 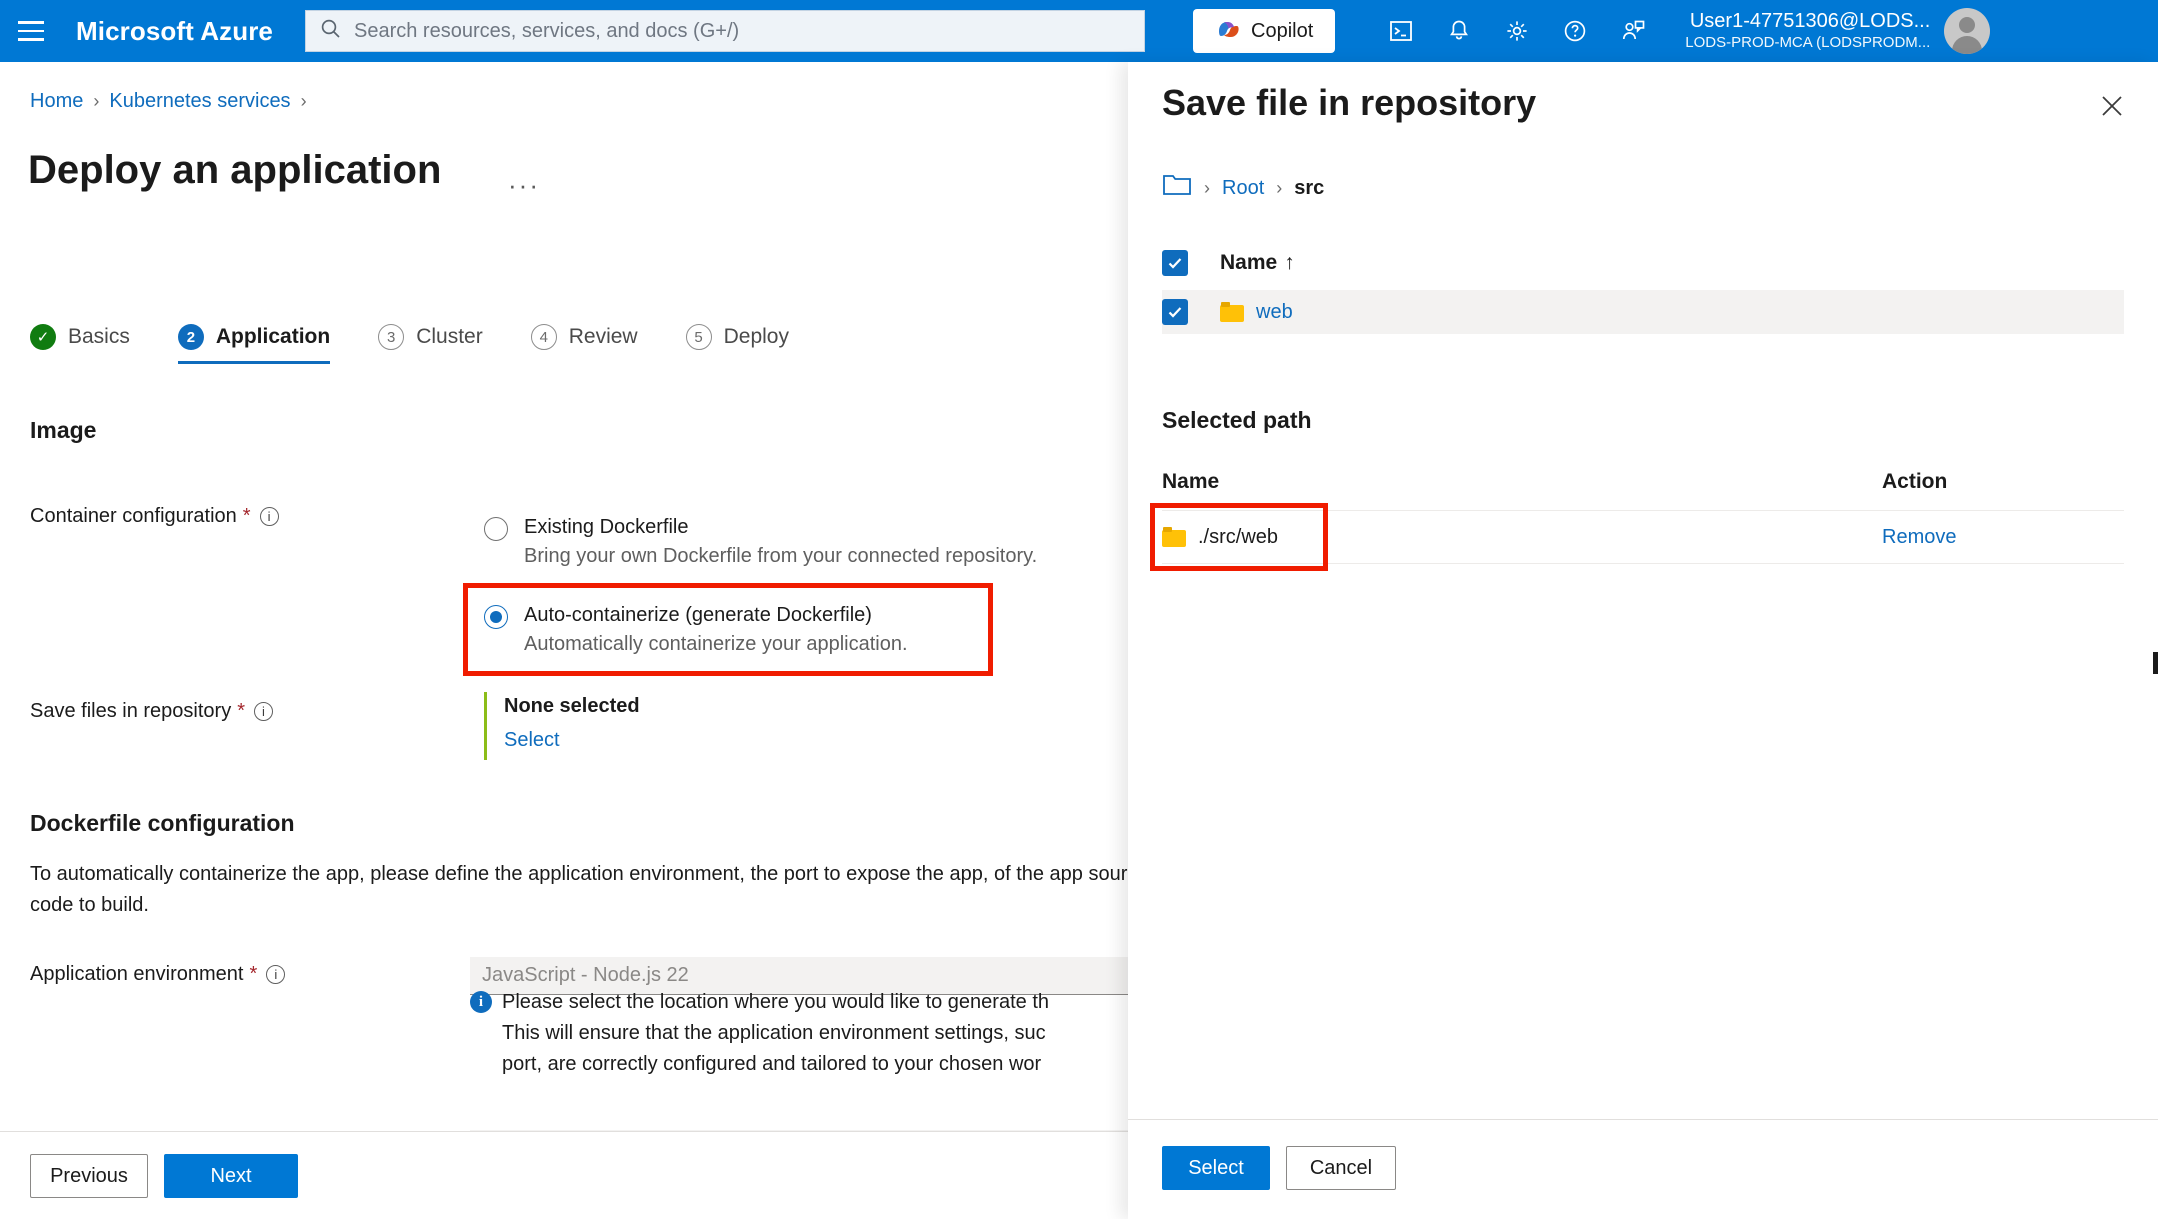 I want to click on tab-application: 2 Application, so click(x=264, y=344).